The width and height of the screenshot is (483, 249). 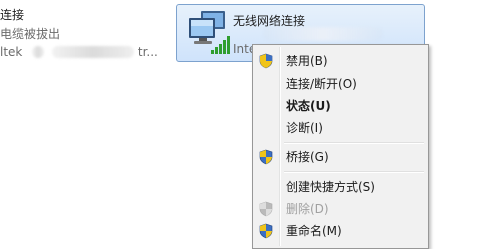 I want to click on menu-item-label: 删除(D), so click(x=307, y=209).